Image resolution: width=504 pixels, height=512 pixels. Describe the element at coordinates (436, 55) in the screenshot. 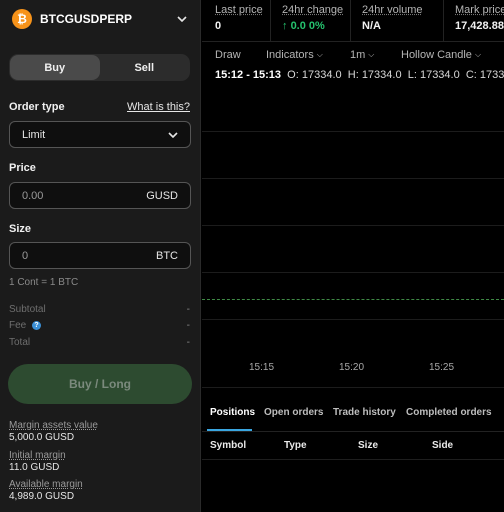

I see `candle-style-label: Hollow Candle` at that location.